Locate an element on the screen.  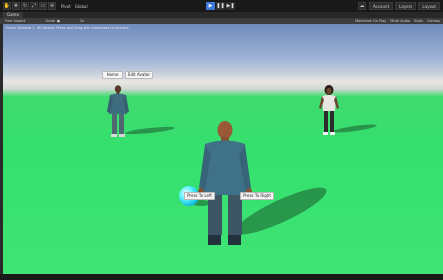
collab-icon: ☁ is located at coordinates (361, 6).